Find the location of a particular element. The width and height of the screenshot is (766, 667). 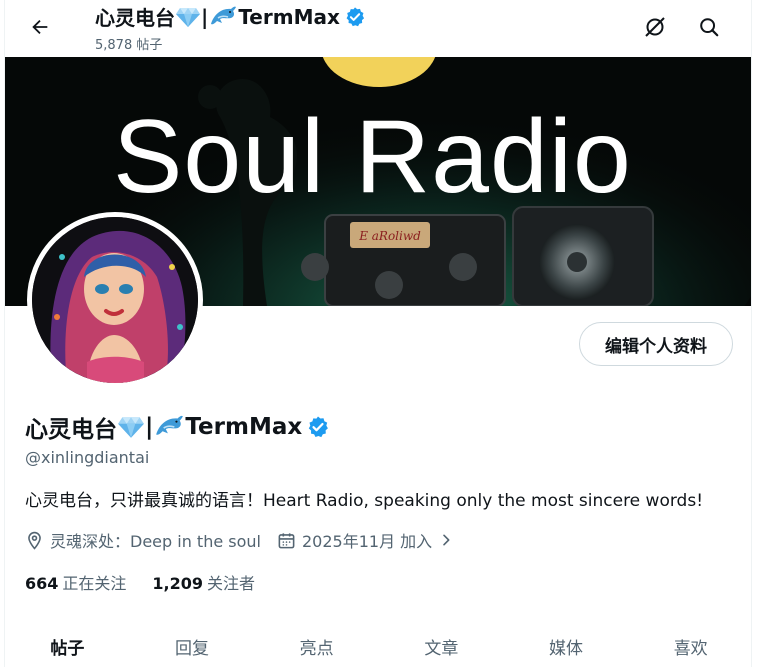

following-label: 正在关注 is located at coordinates (94, 583).